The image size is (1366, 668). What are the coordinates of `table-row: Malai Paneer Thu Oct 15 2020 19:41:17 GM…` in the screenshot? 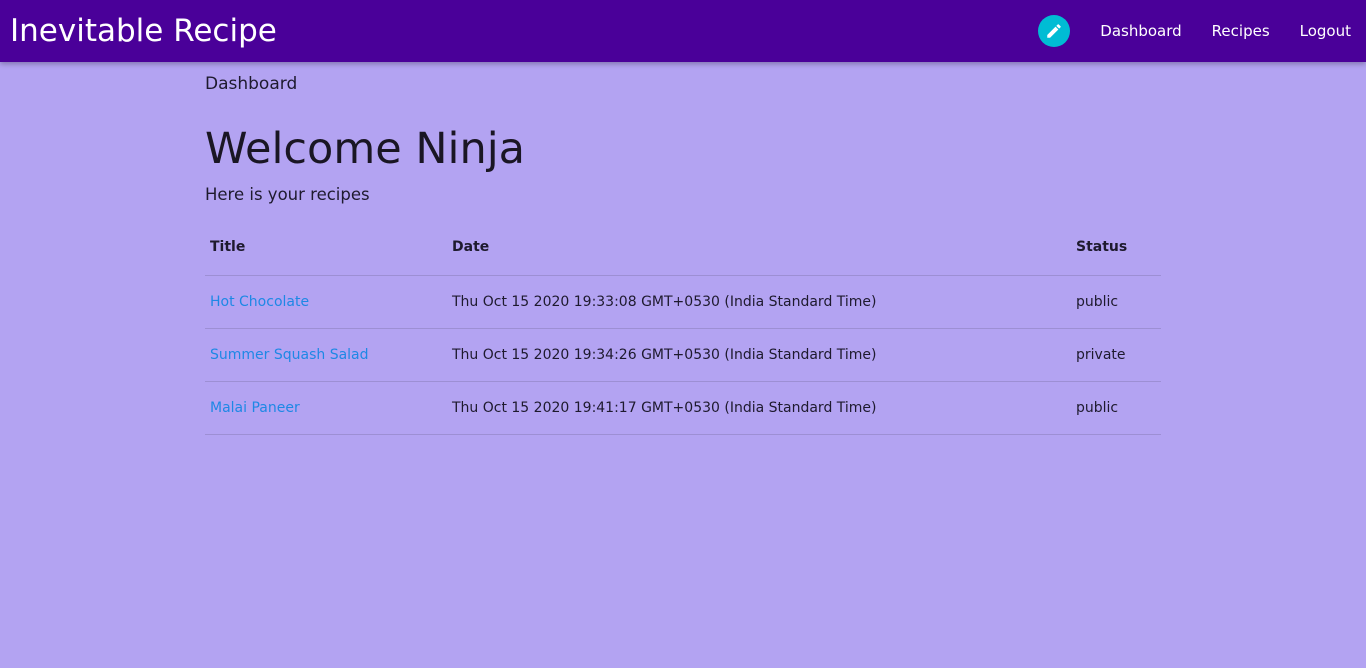 It's located at (683, 408).